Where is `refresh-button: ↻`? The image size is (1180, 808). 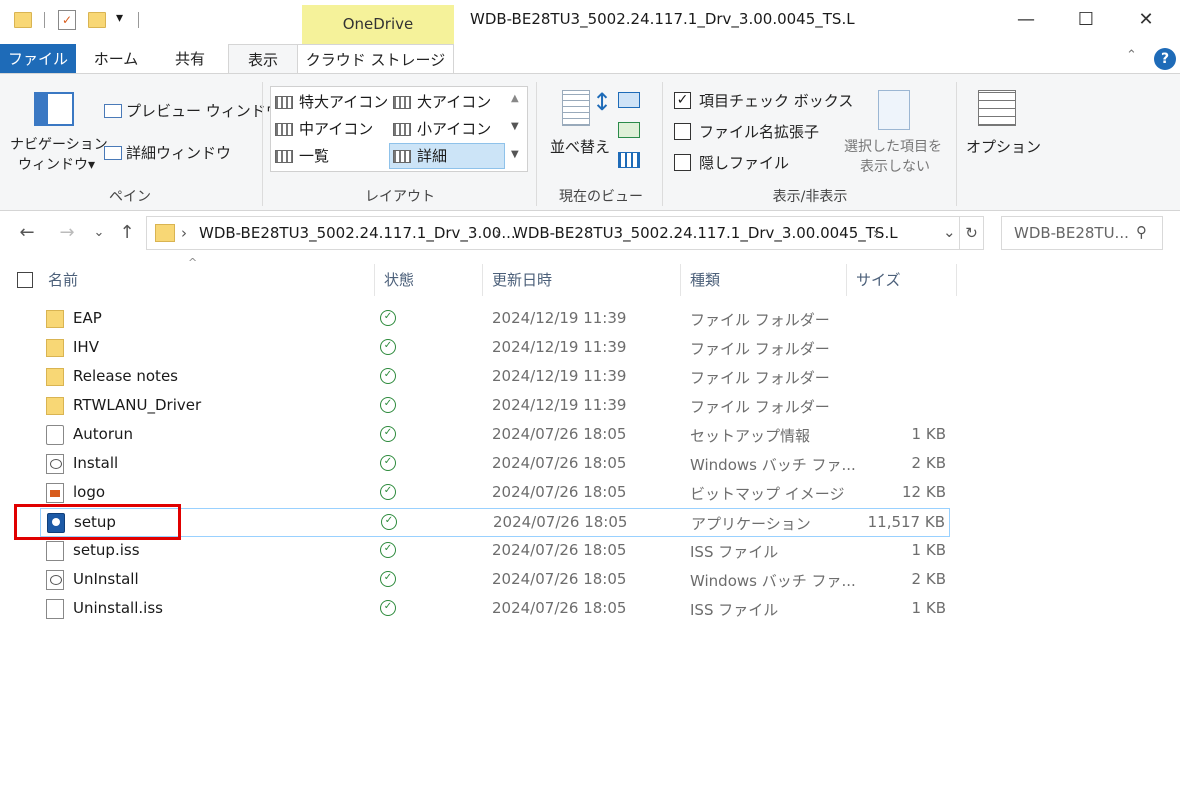
refresh-button: ↻ is located at coordinates (972, 233).